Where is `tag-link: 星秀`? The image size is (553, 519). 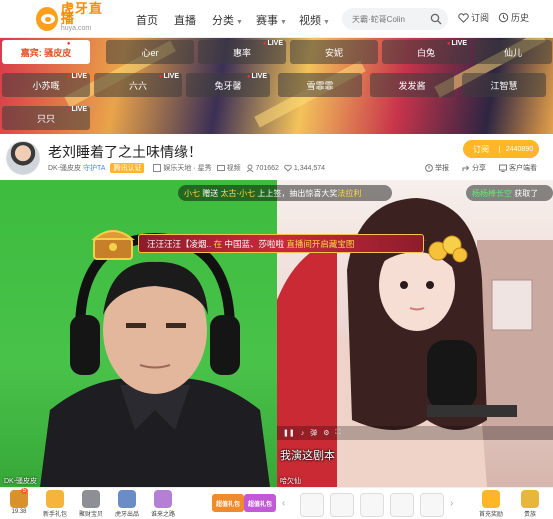 tag-link: 星秀 is located at coordinates (205, 168).